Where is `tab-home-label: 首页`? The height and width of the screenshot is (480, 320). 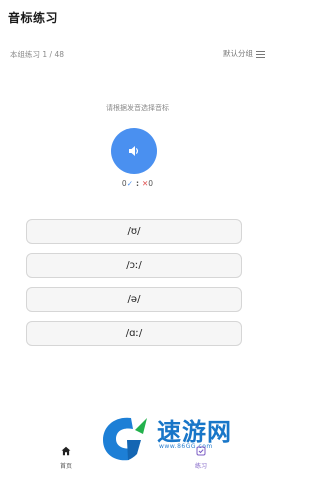
tab-home-label: 首页 is located at coordinates (65, 466).